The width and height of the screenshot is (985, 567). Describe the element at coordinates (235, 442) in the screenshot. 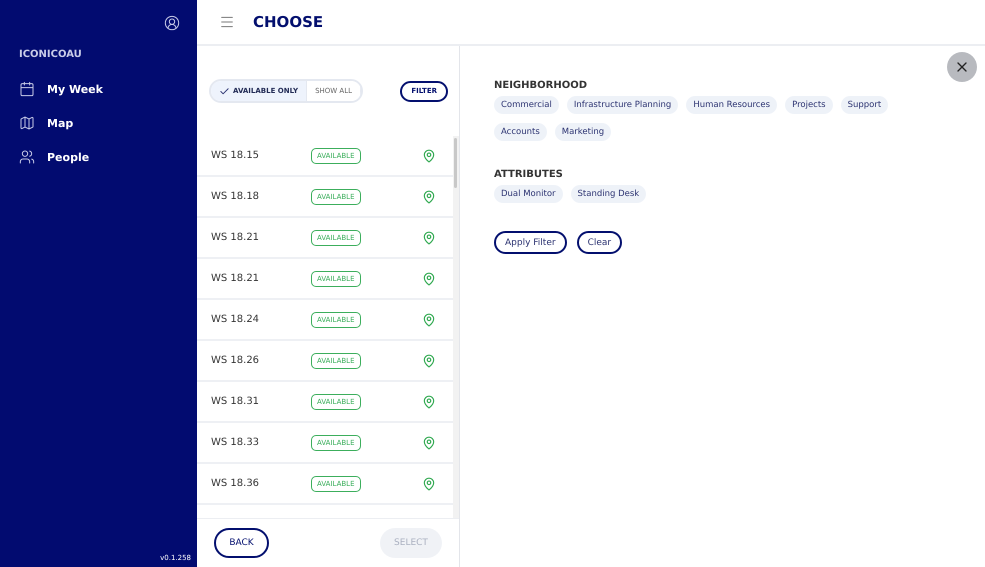

I see `desk-name: WS 18.33` at that location.